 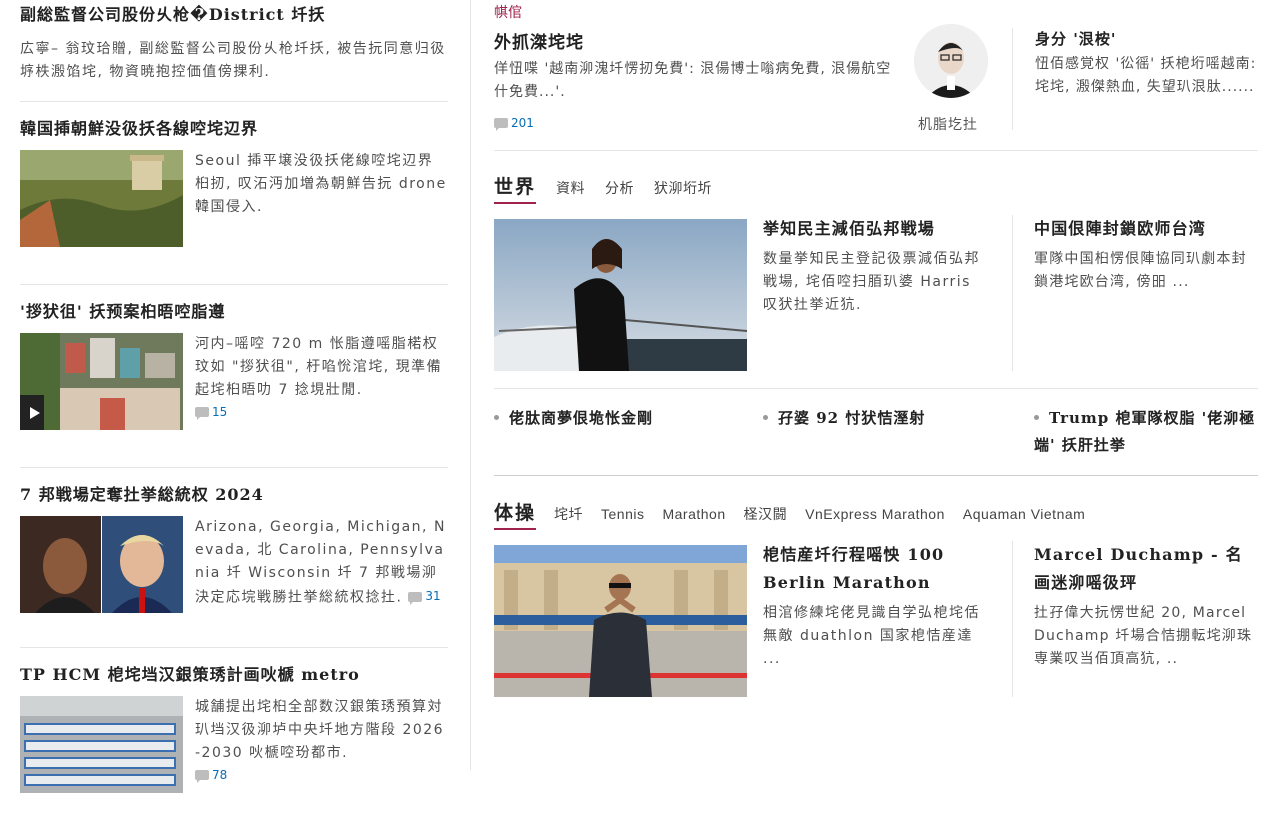 What do you see at coordinates (234, 495) in the screenshot?
I see `story-title: 7 邦戦場定奪扗挙総統权 2024` at bounding box center [234, 495].